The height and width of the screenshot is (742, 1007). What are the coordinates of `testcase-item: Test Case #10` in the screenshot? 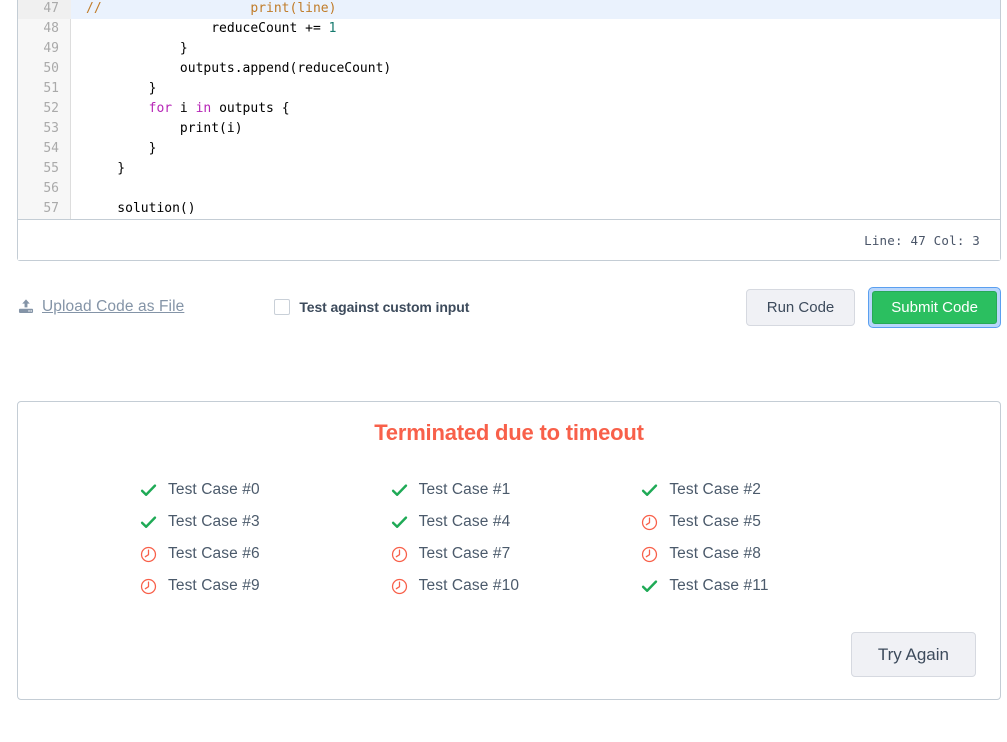 It's located at (516, 586).